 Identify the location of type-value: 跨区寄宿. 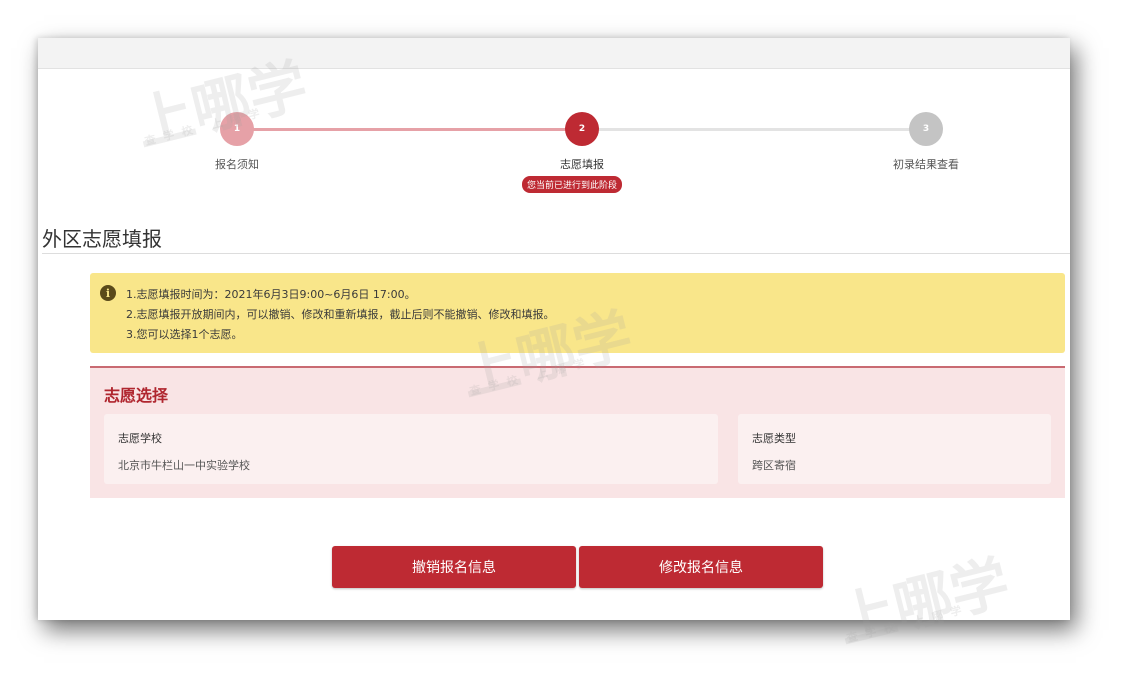
(774, 465).